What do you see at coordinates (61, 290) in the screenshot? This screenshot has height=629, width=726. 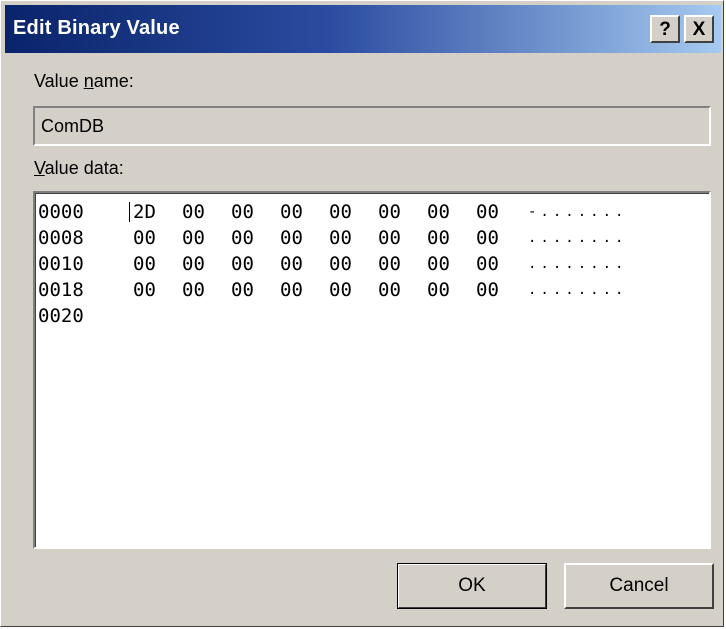 I see `hex-address: 0018` at bounding box center [61, 290].